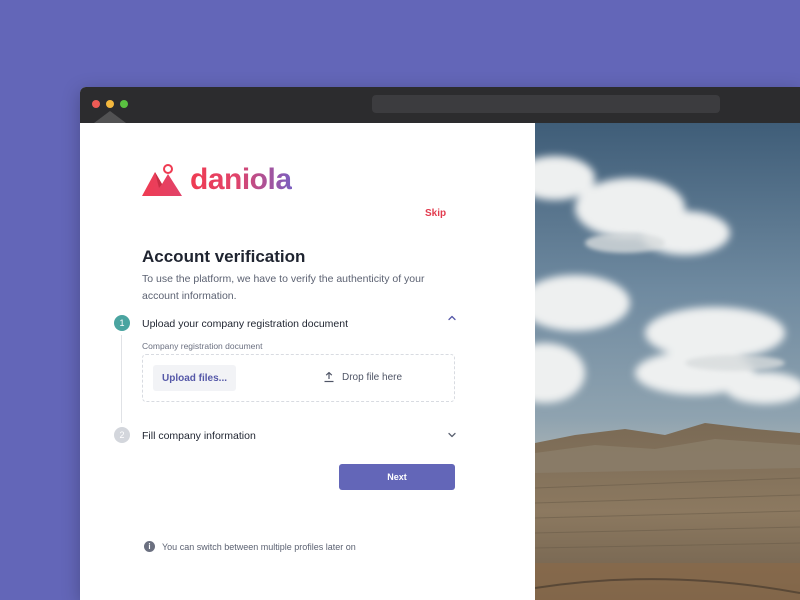  Describe the element at coordinates (298, 378) in the screenshot. I see `file-dropzone: Upload files... Drop file here` at that location.